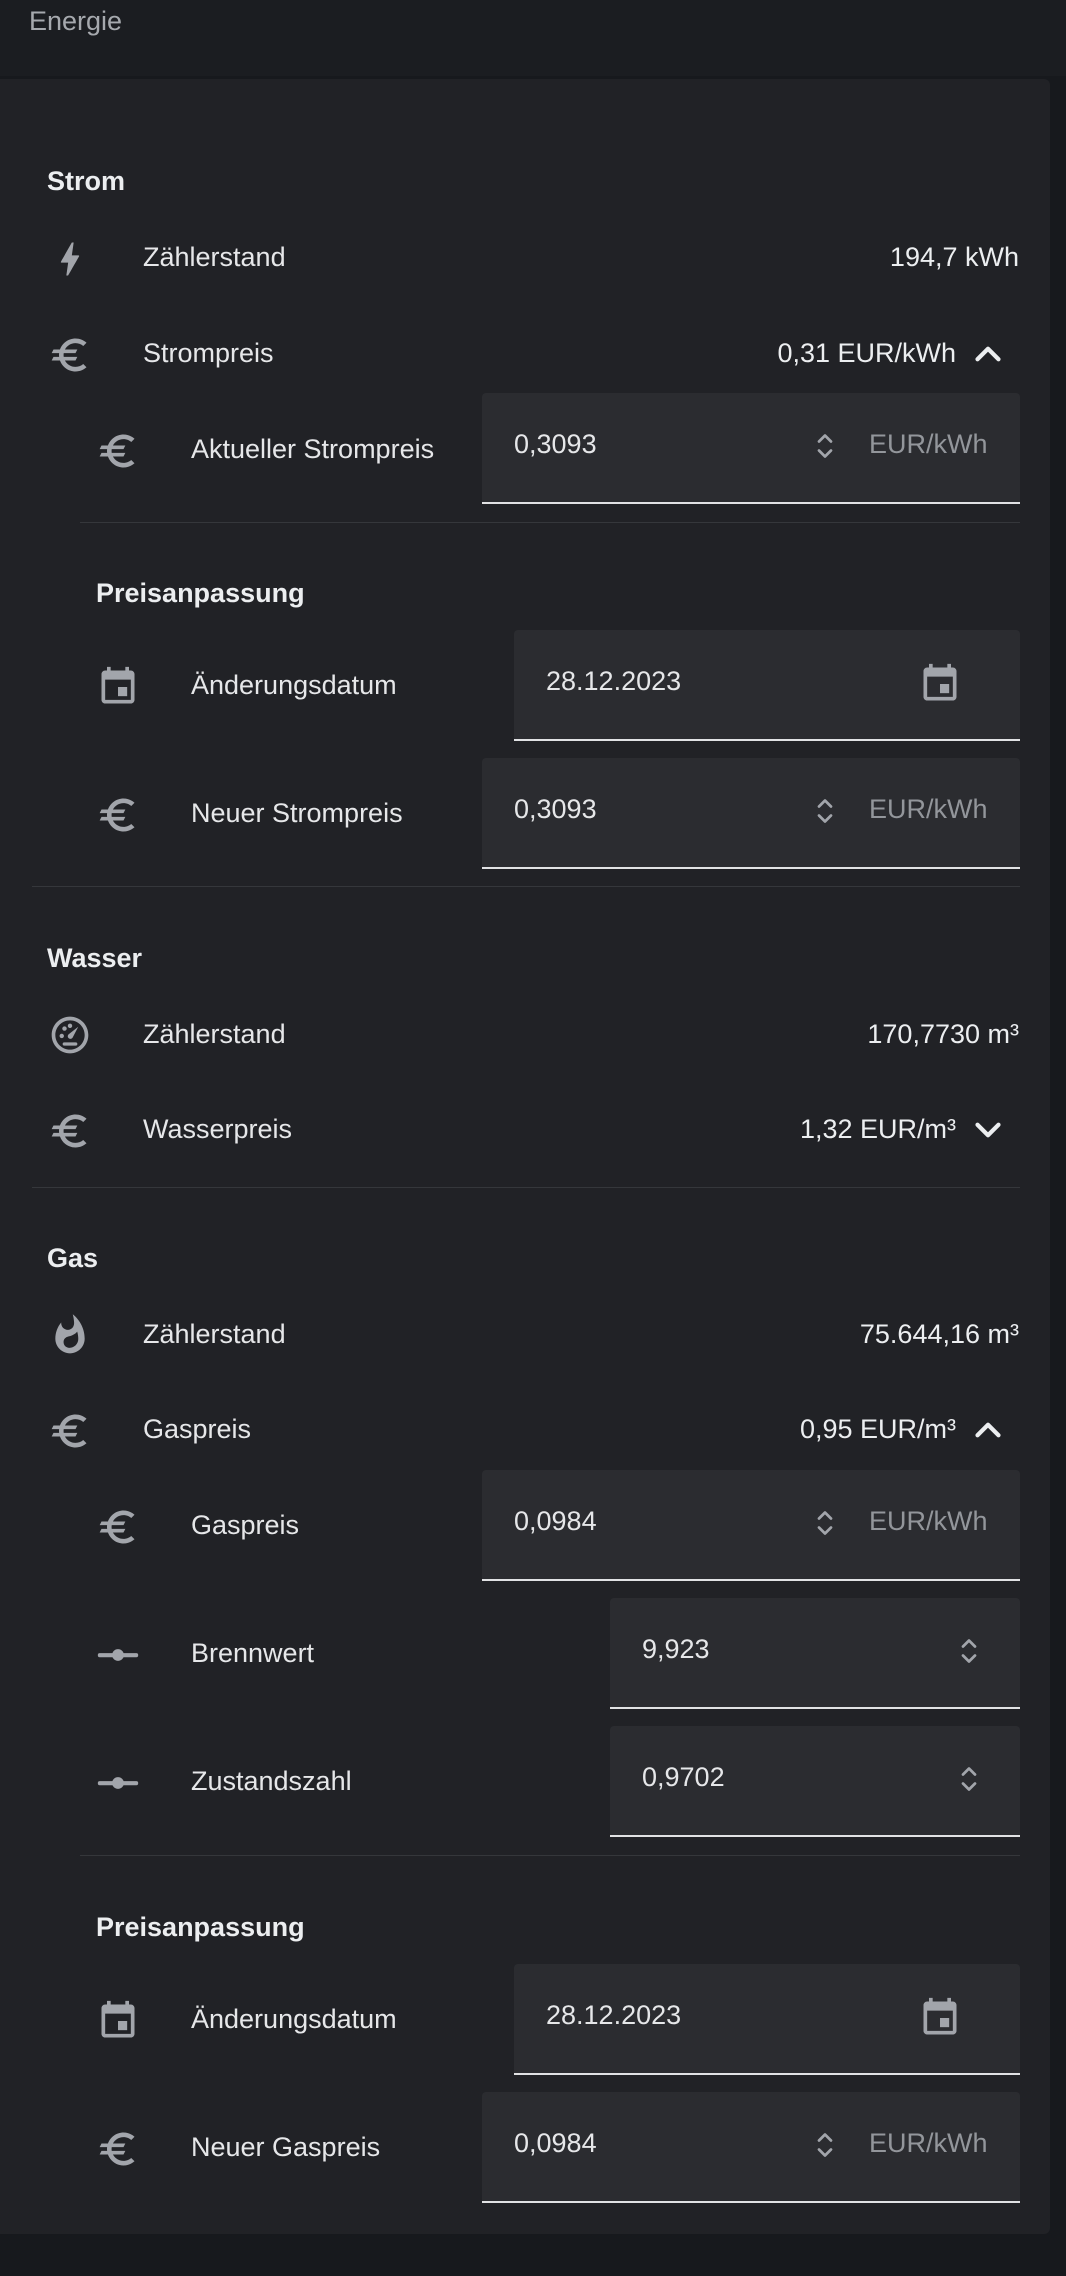  What do you see at coordinates (245, 1525) in the screenshot?
I see `gas-price-field-label: Gaspreis` at bounding box center [245, 1525].